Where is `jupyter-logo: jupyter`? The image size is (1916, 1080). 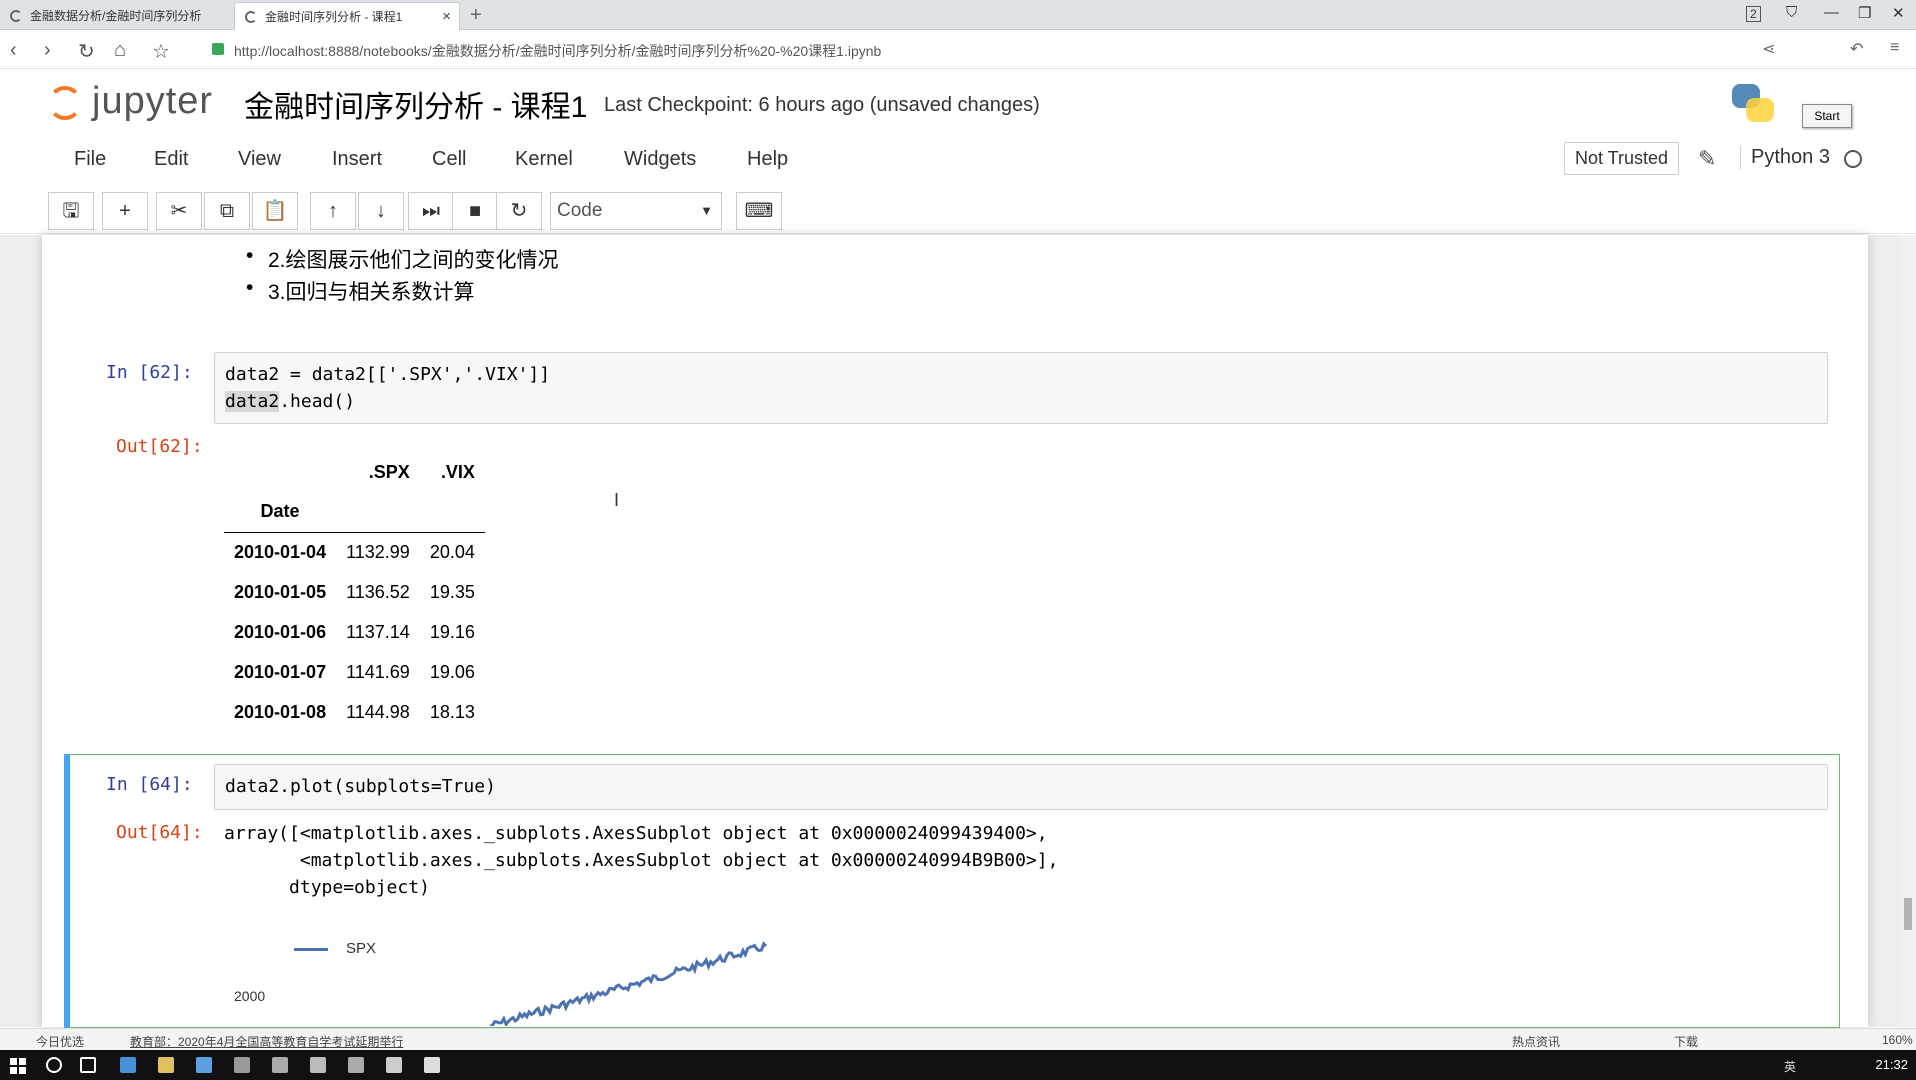 jupyter-logo: jupyter is located at coordinates (133, 101).